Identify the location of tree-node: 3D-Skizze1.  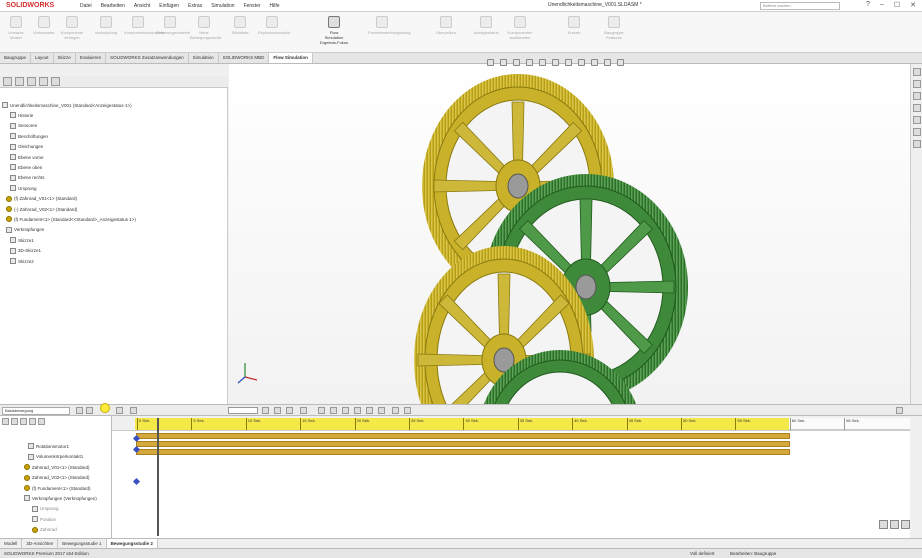
(25, 250).